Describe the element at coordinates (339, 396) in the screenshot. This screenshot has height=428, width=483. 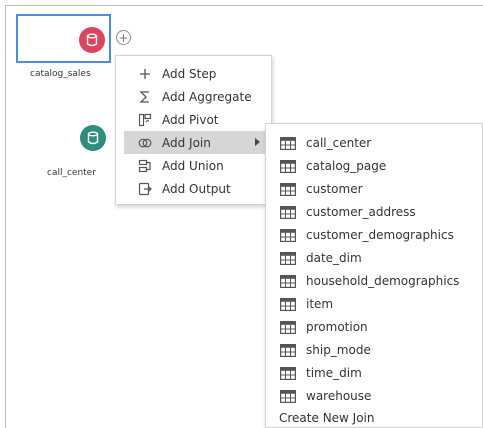
I see `submenu-item-label: warehouse` at that location.